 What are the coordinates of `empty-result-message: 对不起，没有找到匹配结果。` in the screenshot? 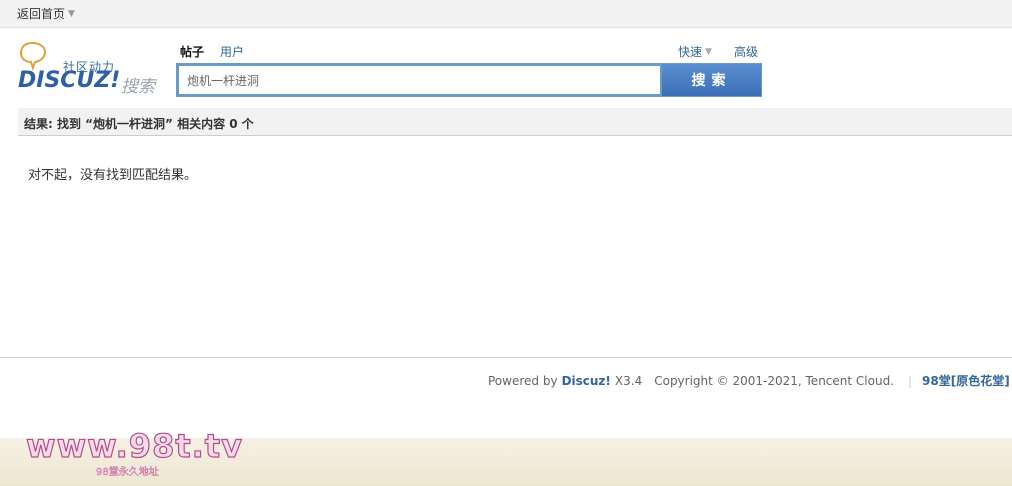 It's located at (113, 175).